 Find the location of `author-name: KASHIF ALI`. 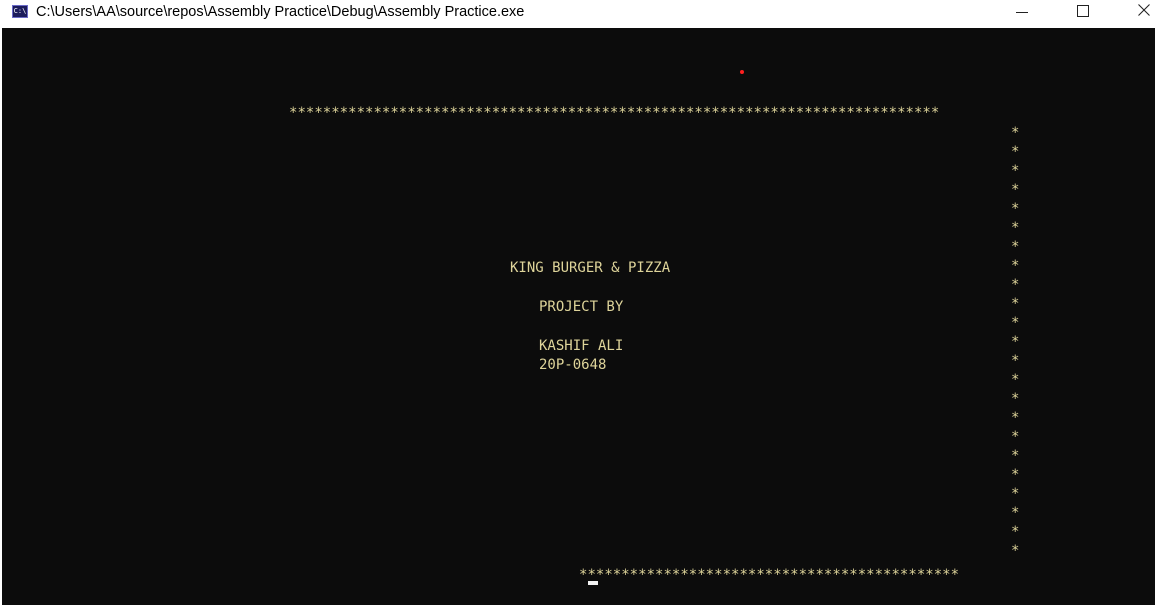

author-name: KASHIF ALI is located at coordinates (581, 346).